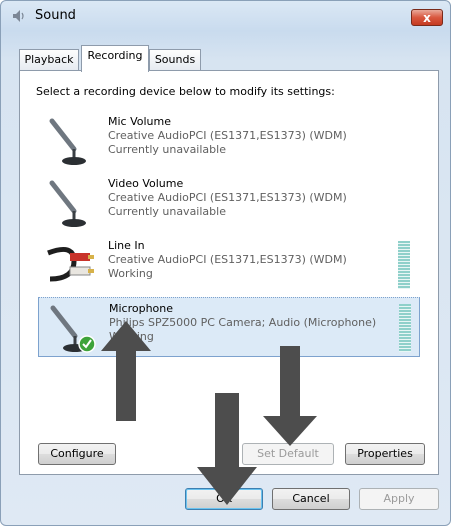 The width and height of the screenshot is (451, 526). Describe the element at coordinates (77, 454) in the screenshot. I see `configure-button: Configure` at that location.